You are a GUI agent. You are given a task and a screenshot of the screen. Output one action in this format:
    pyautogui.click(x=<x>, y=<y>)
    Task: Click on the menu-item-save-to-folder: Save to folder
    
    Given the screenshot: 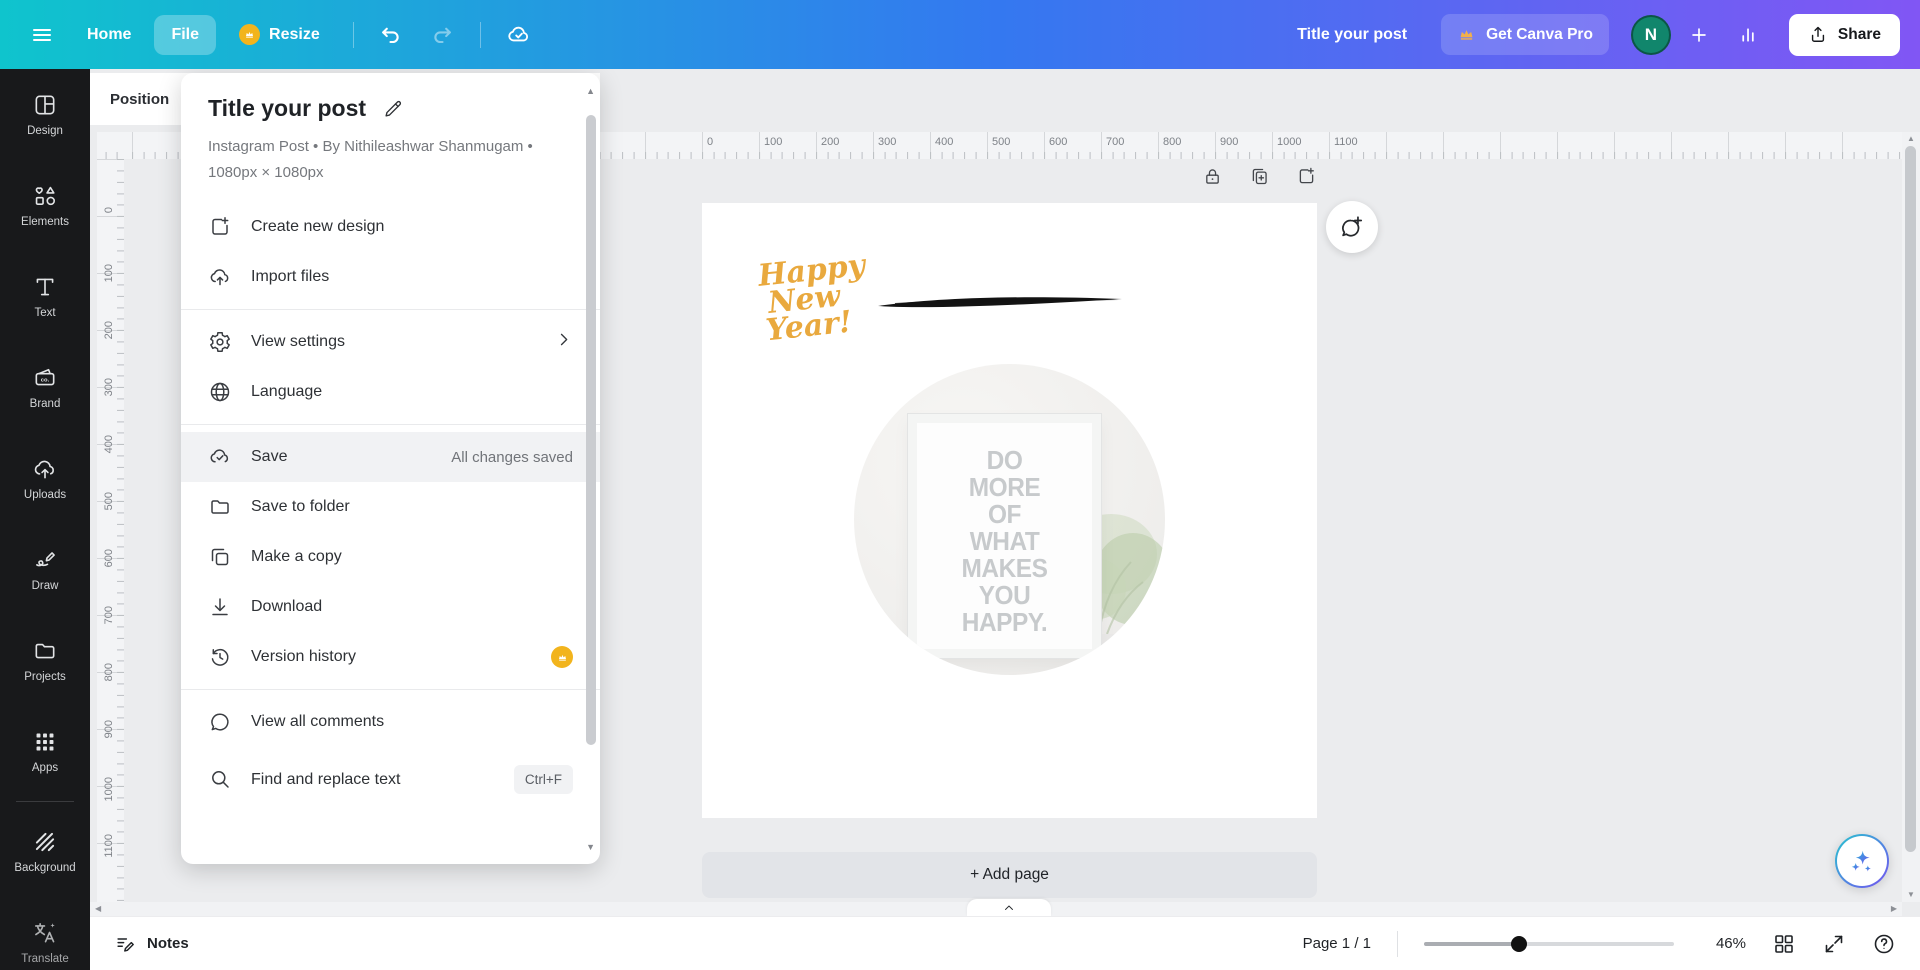 What is the action you would take?
    pyautogui.click(x=390, y=507)
    